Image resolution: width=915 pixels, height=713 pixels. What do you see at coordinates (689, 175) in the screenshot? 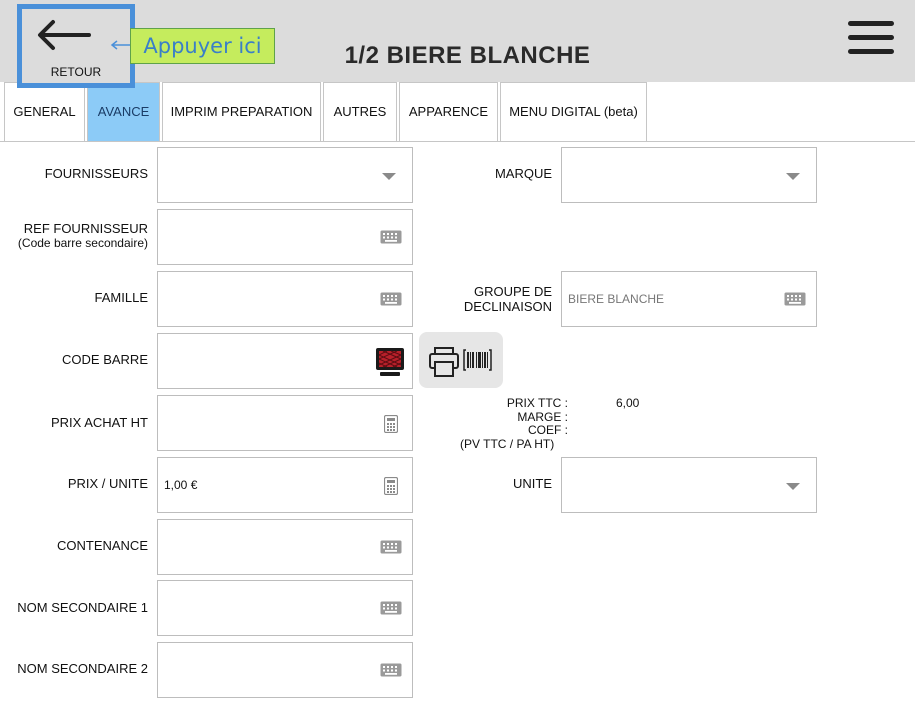
I see `marque-select` at bounding box center [689, 175].